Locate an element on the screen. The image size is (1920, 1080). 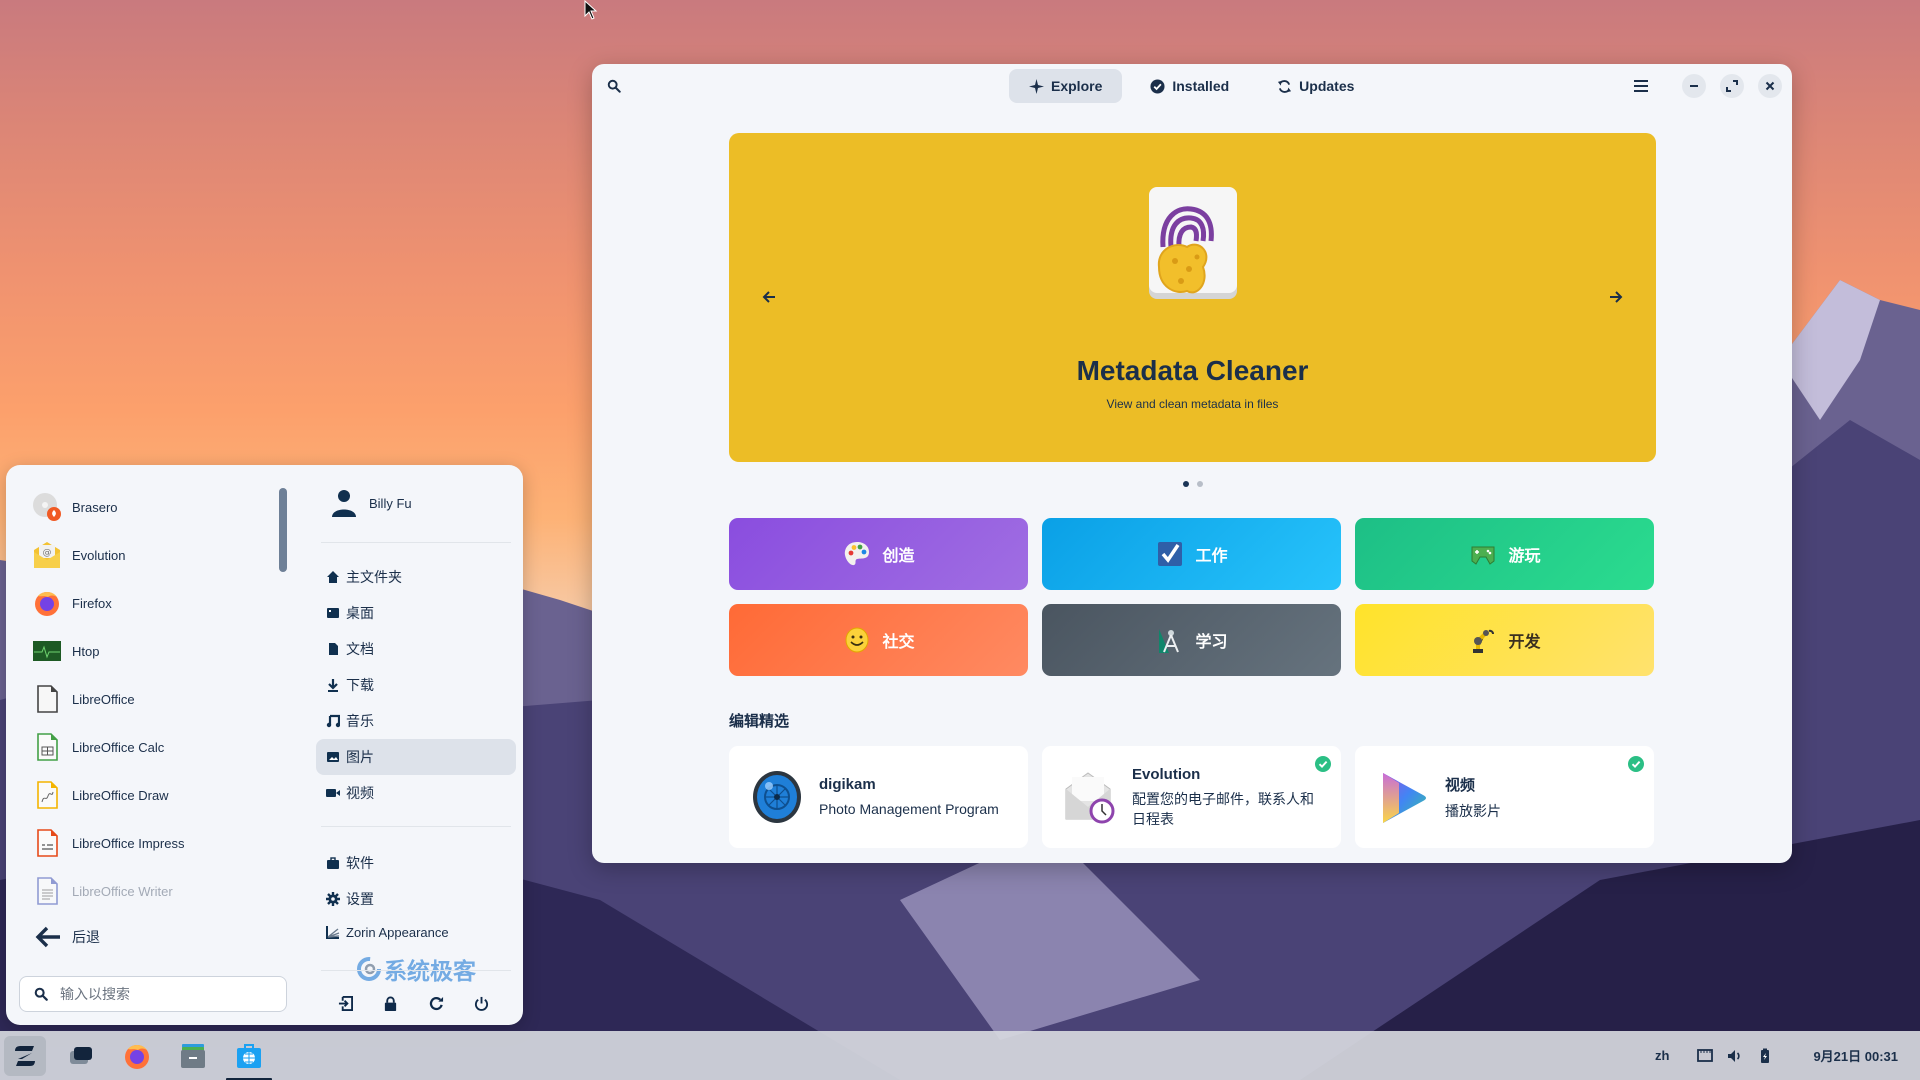
close-button is located at coordinates (1770, 86).